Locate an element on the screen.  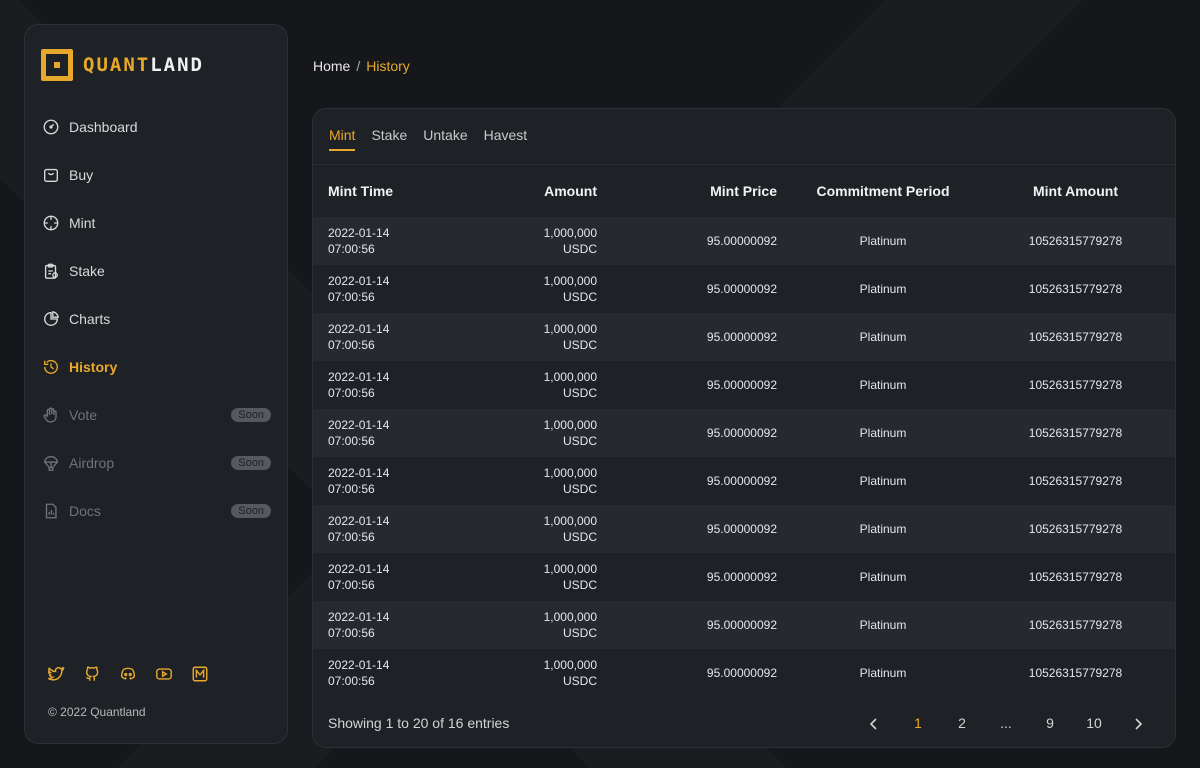
social-links is located at coordinates (128, 674).